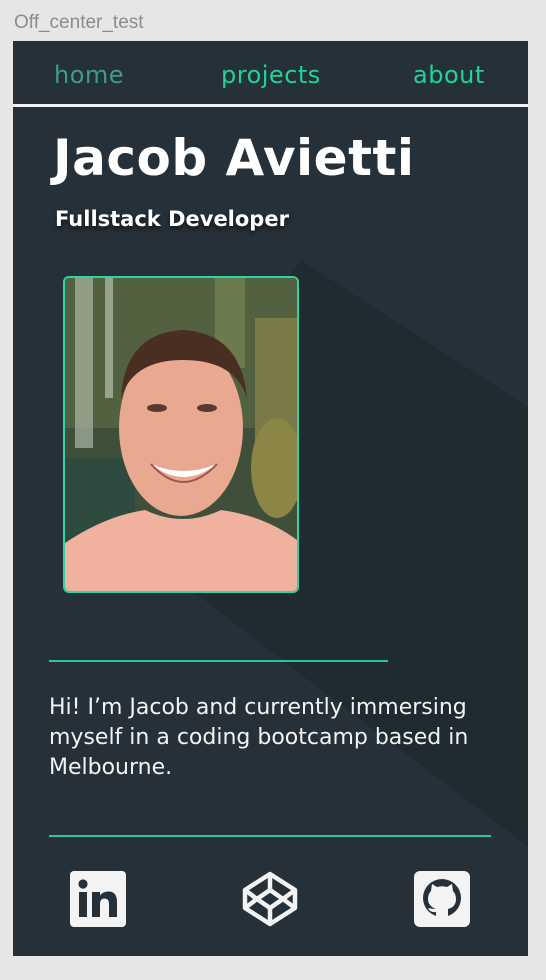 The width and height of the screenshot is (546, 980). What do you see at coordinates (89, 75) in the screenshot?
I see `nav-home-link: home` at bounding box center [89, 75].